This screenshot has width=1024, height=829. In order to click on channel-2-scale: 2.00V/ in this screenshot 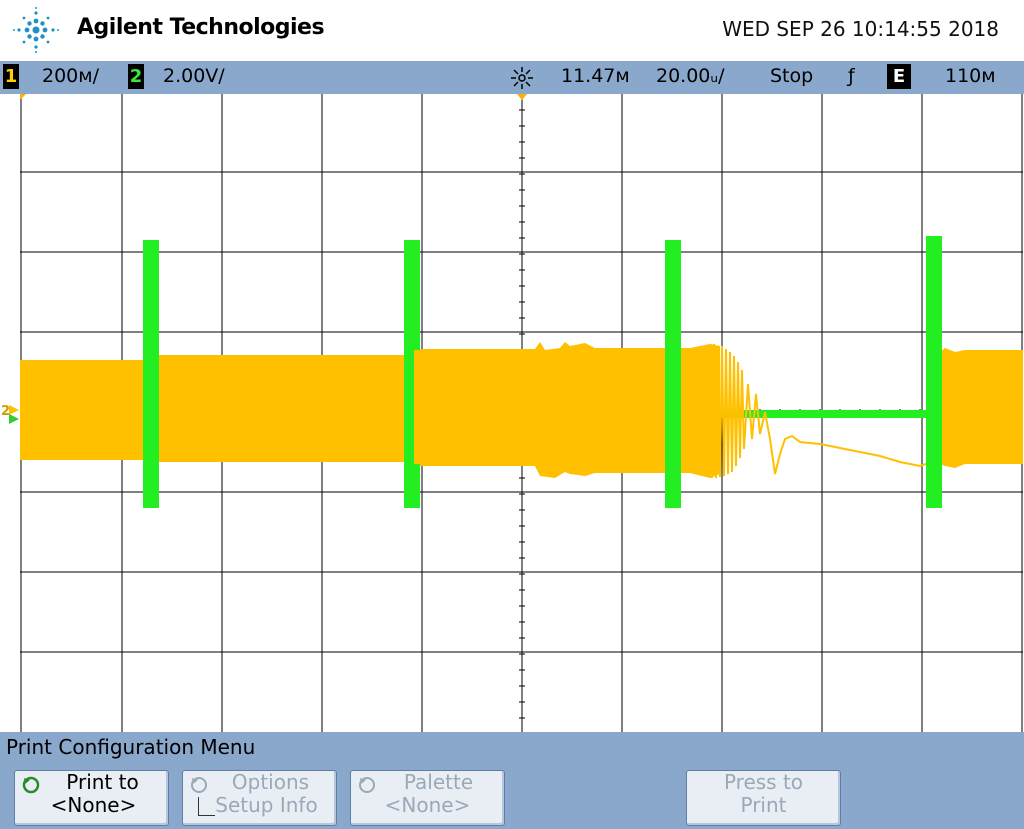, I will do `click(194, 76)`.